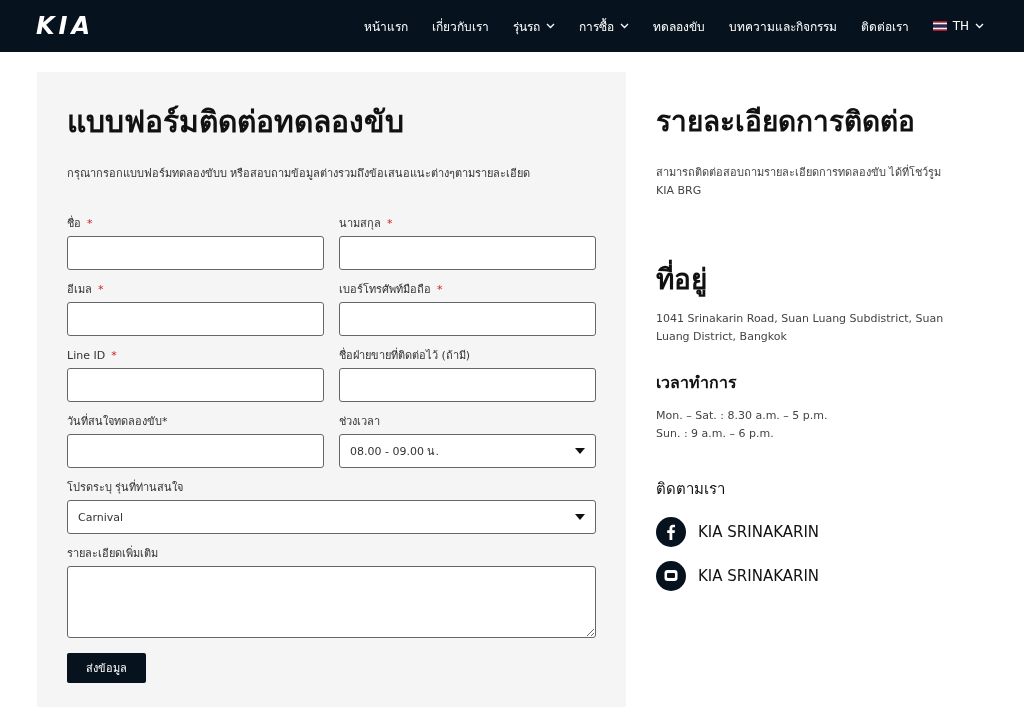  What do you see at coordinates (939, 26) in the screenshot?
I see `flag-icon` at bounding box center [939, 26].